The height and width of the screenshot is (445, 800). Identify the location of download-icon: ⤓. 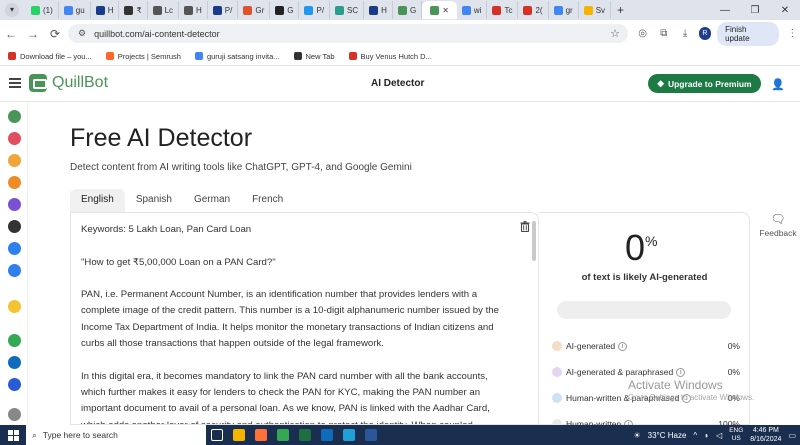
(684, 33).